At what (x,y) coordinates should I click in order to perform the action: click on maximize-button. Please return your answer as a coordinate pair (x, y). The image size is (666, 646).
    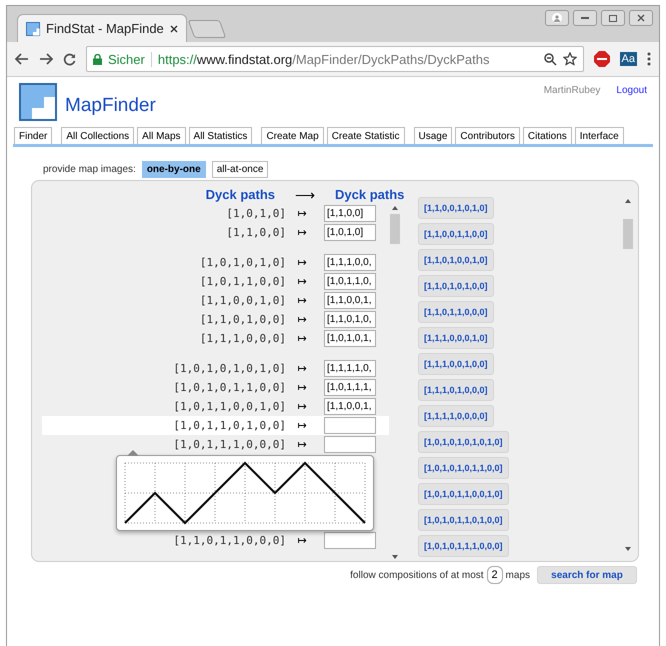
    Looking at the image, I should click on (613, 18).